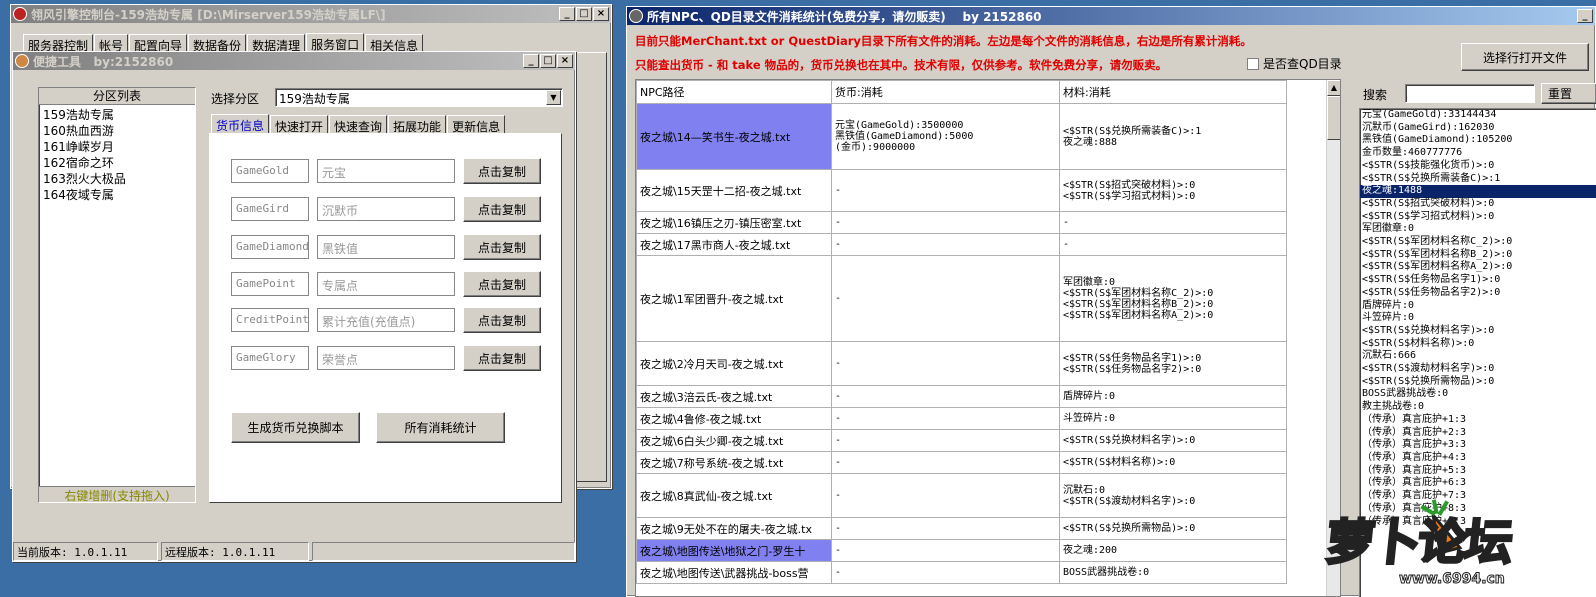 Image resolution: width=1596 pixels, height=597 pixels. Describe the element at coordinates (117, 115) in the screenshot. I see `zone-list-item: 159浩劫专属` at that location.